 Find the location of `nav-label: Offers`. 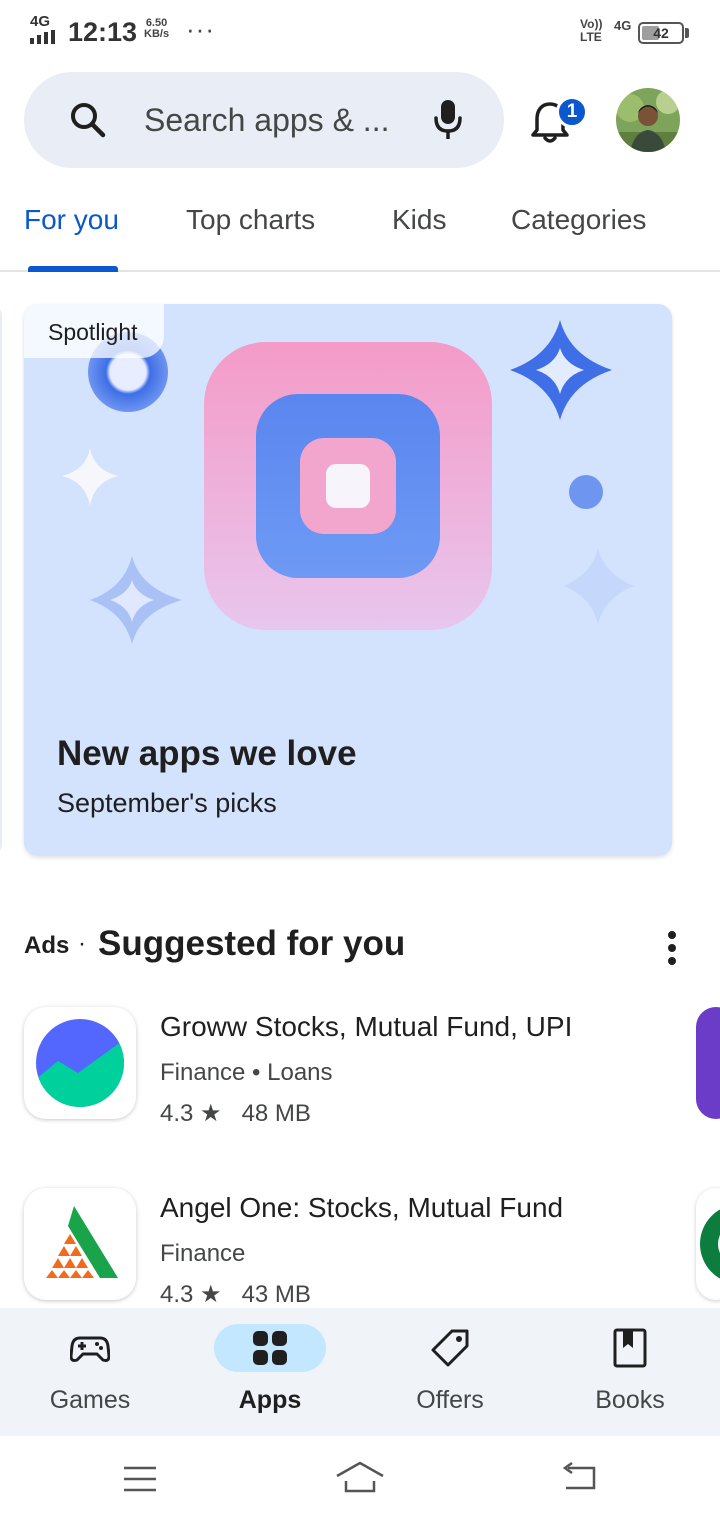

nav-label: Offers is located at coordinates (450, 1400).